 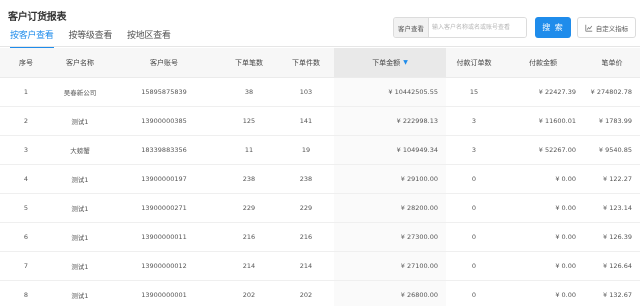 I want to click on cell-index: 6, so click(x=26, y=237).